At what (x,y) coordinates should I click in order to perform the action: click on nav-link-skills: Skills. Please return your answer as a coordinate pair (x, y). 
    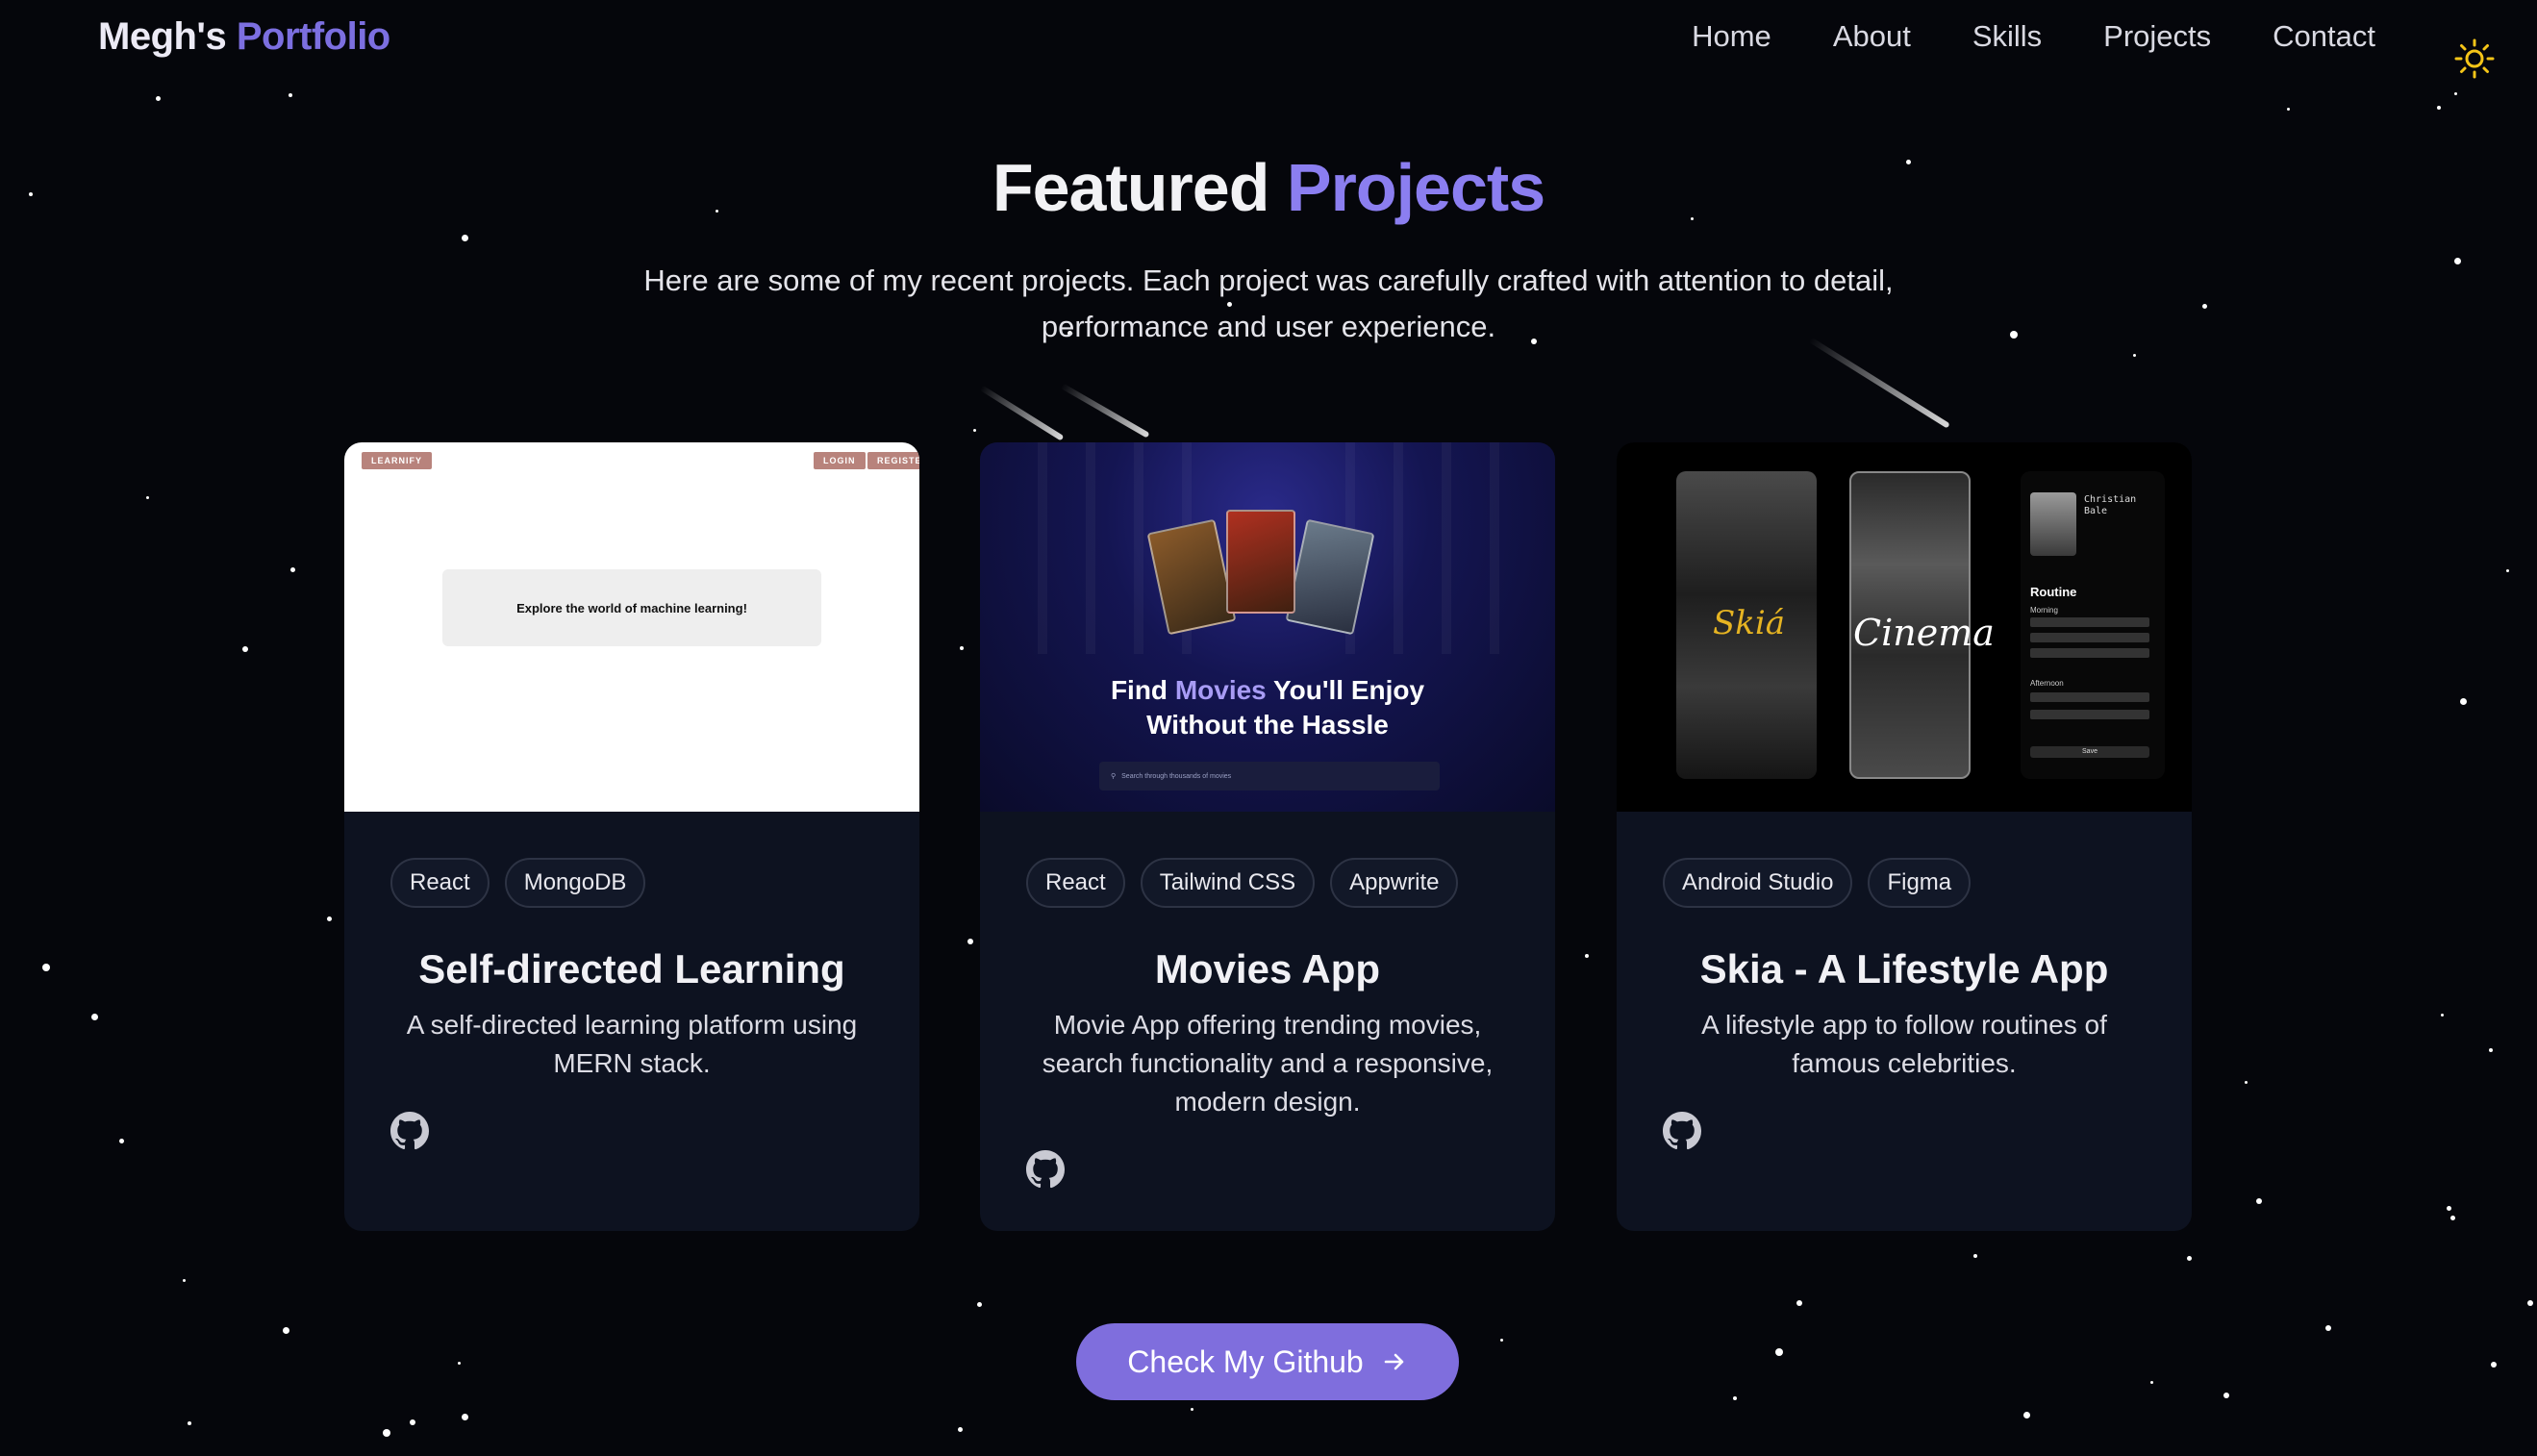
    Looking at the image, I should click on (2007, 36).